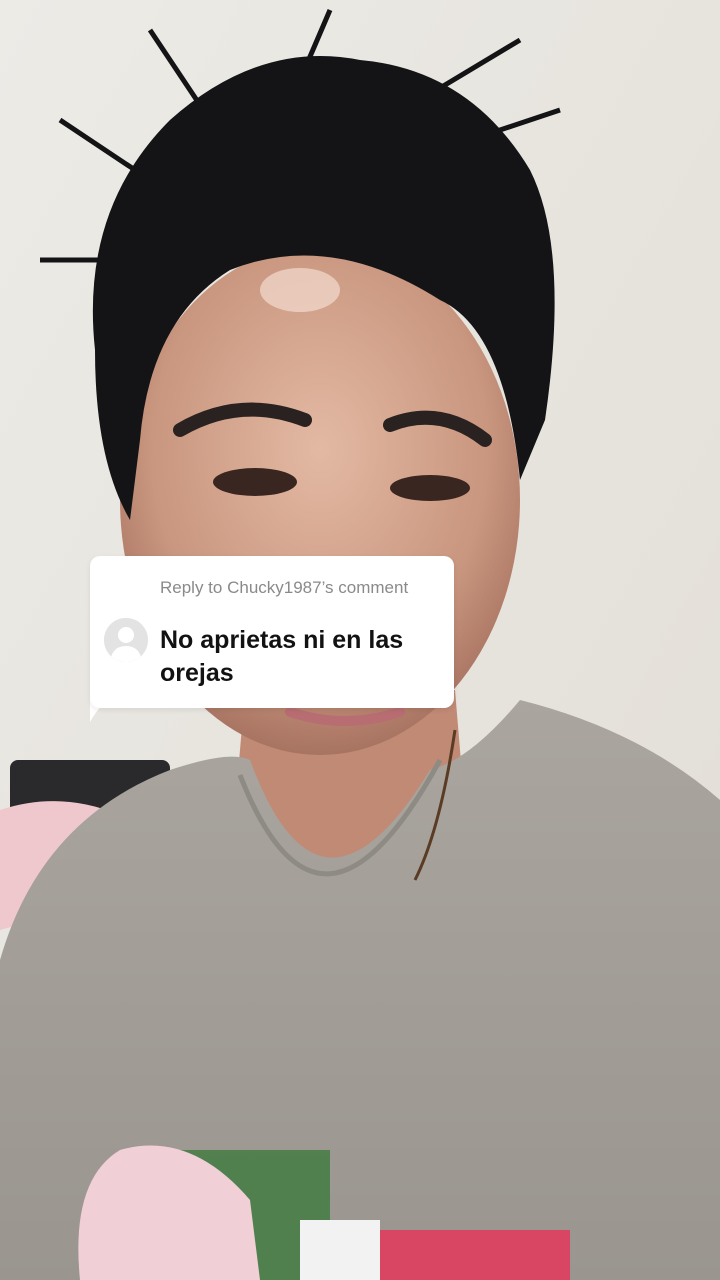 The image size is (720, 1280). What do you see at coordinates (282, 656) in the screenshot?
I see `comment-text: No aprietas ni en las orejas` at bounding box center [282, 656].